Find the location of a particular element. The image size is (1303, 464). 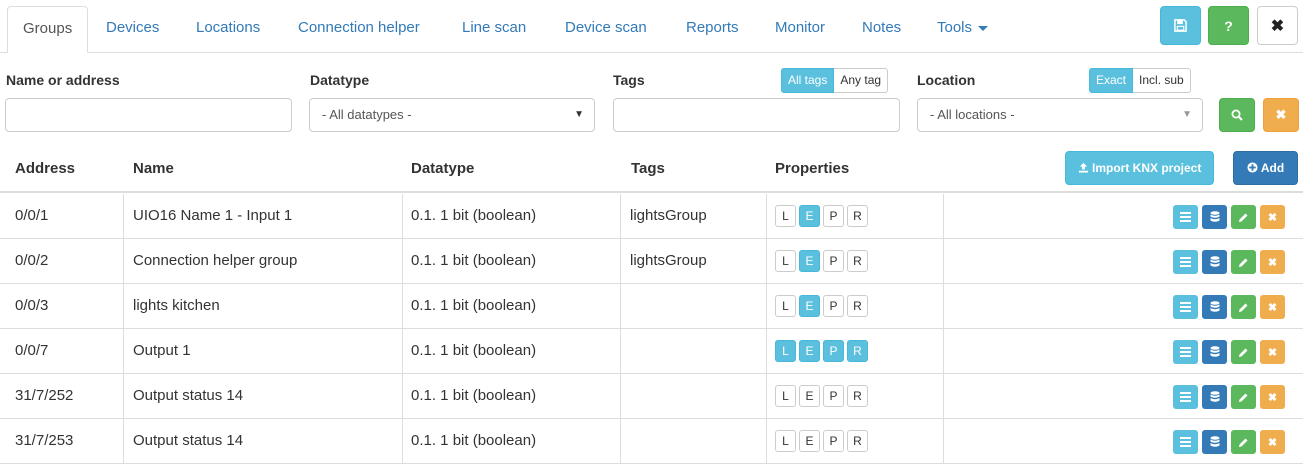

exact-toggle: Exact is located at coordinates (1111, 80).